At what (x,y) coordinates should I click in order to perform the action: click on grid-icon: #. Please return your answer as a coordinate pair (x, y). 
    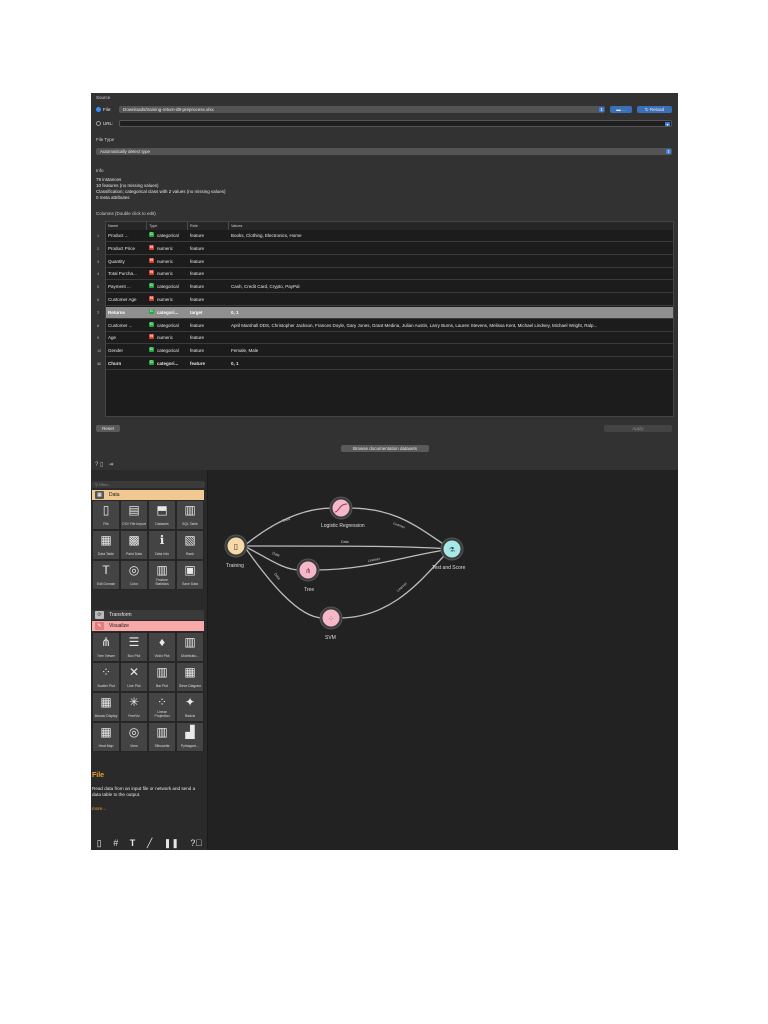
    Looking at the image, I should click on (115, 843).